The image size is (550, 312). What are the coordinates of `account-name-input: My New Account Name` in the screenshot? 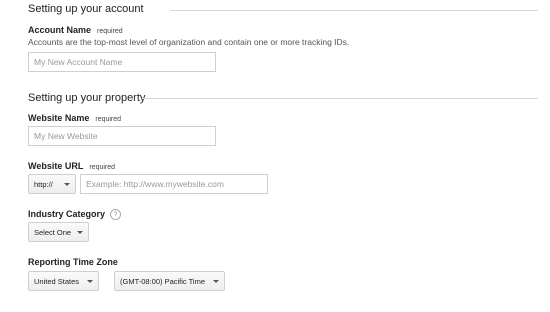 It's located at (122, 62).